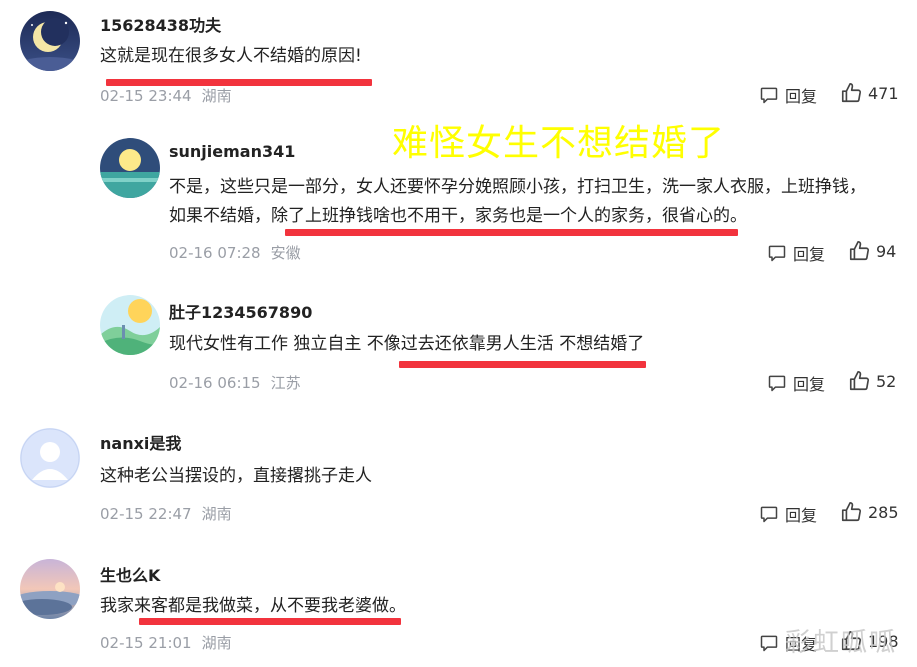 This screenshot has height=667, width=917. I want to click on like-button: 471, so click(869, 93).